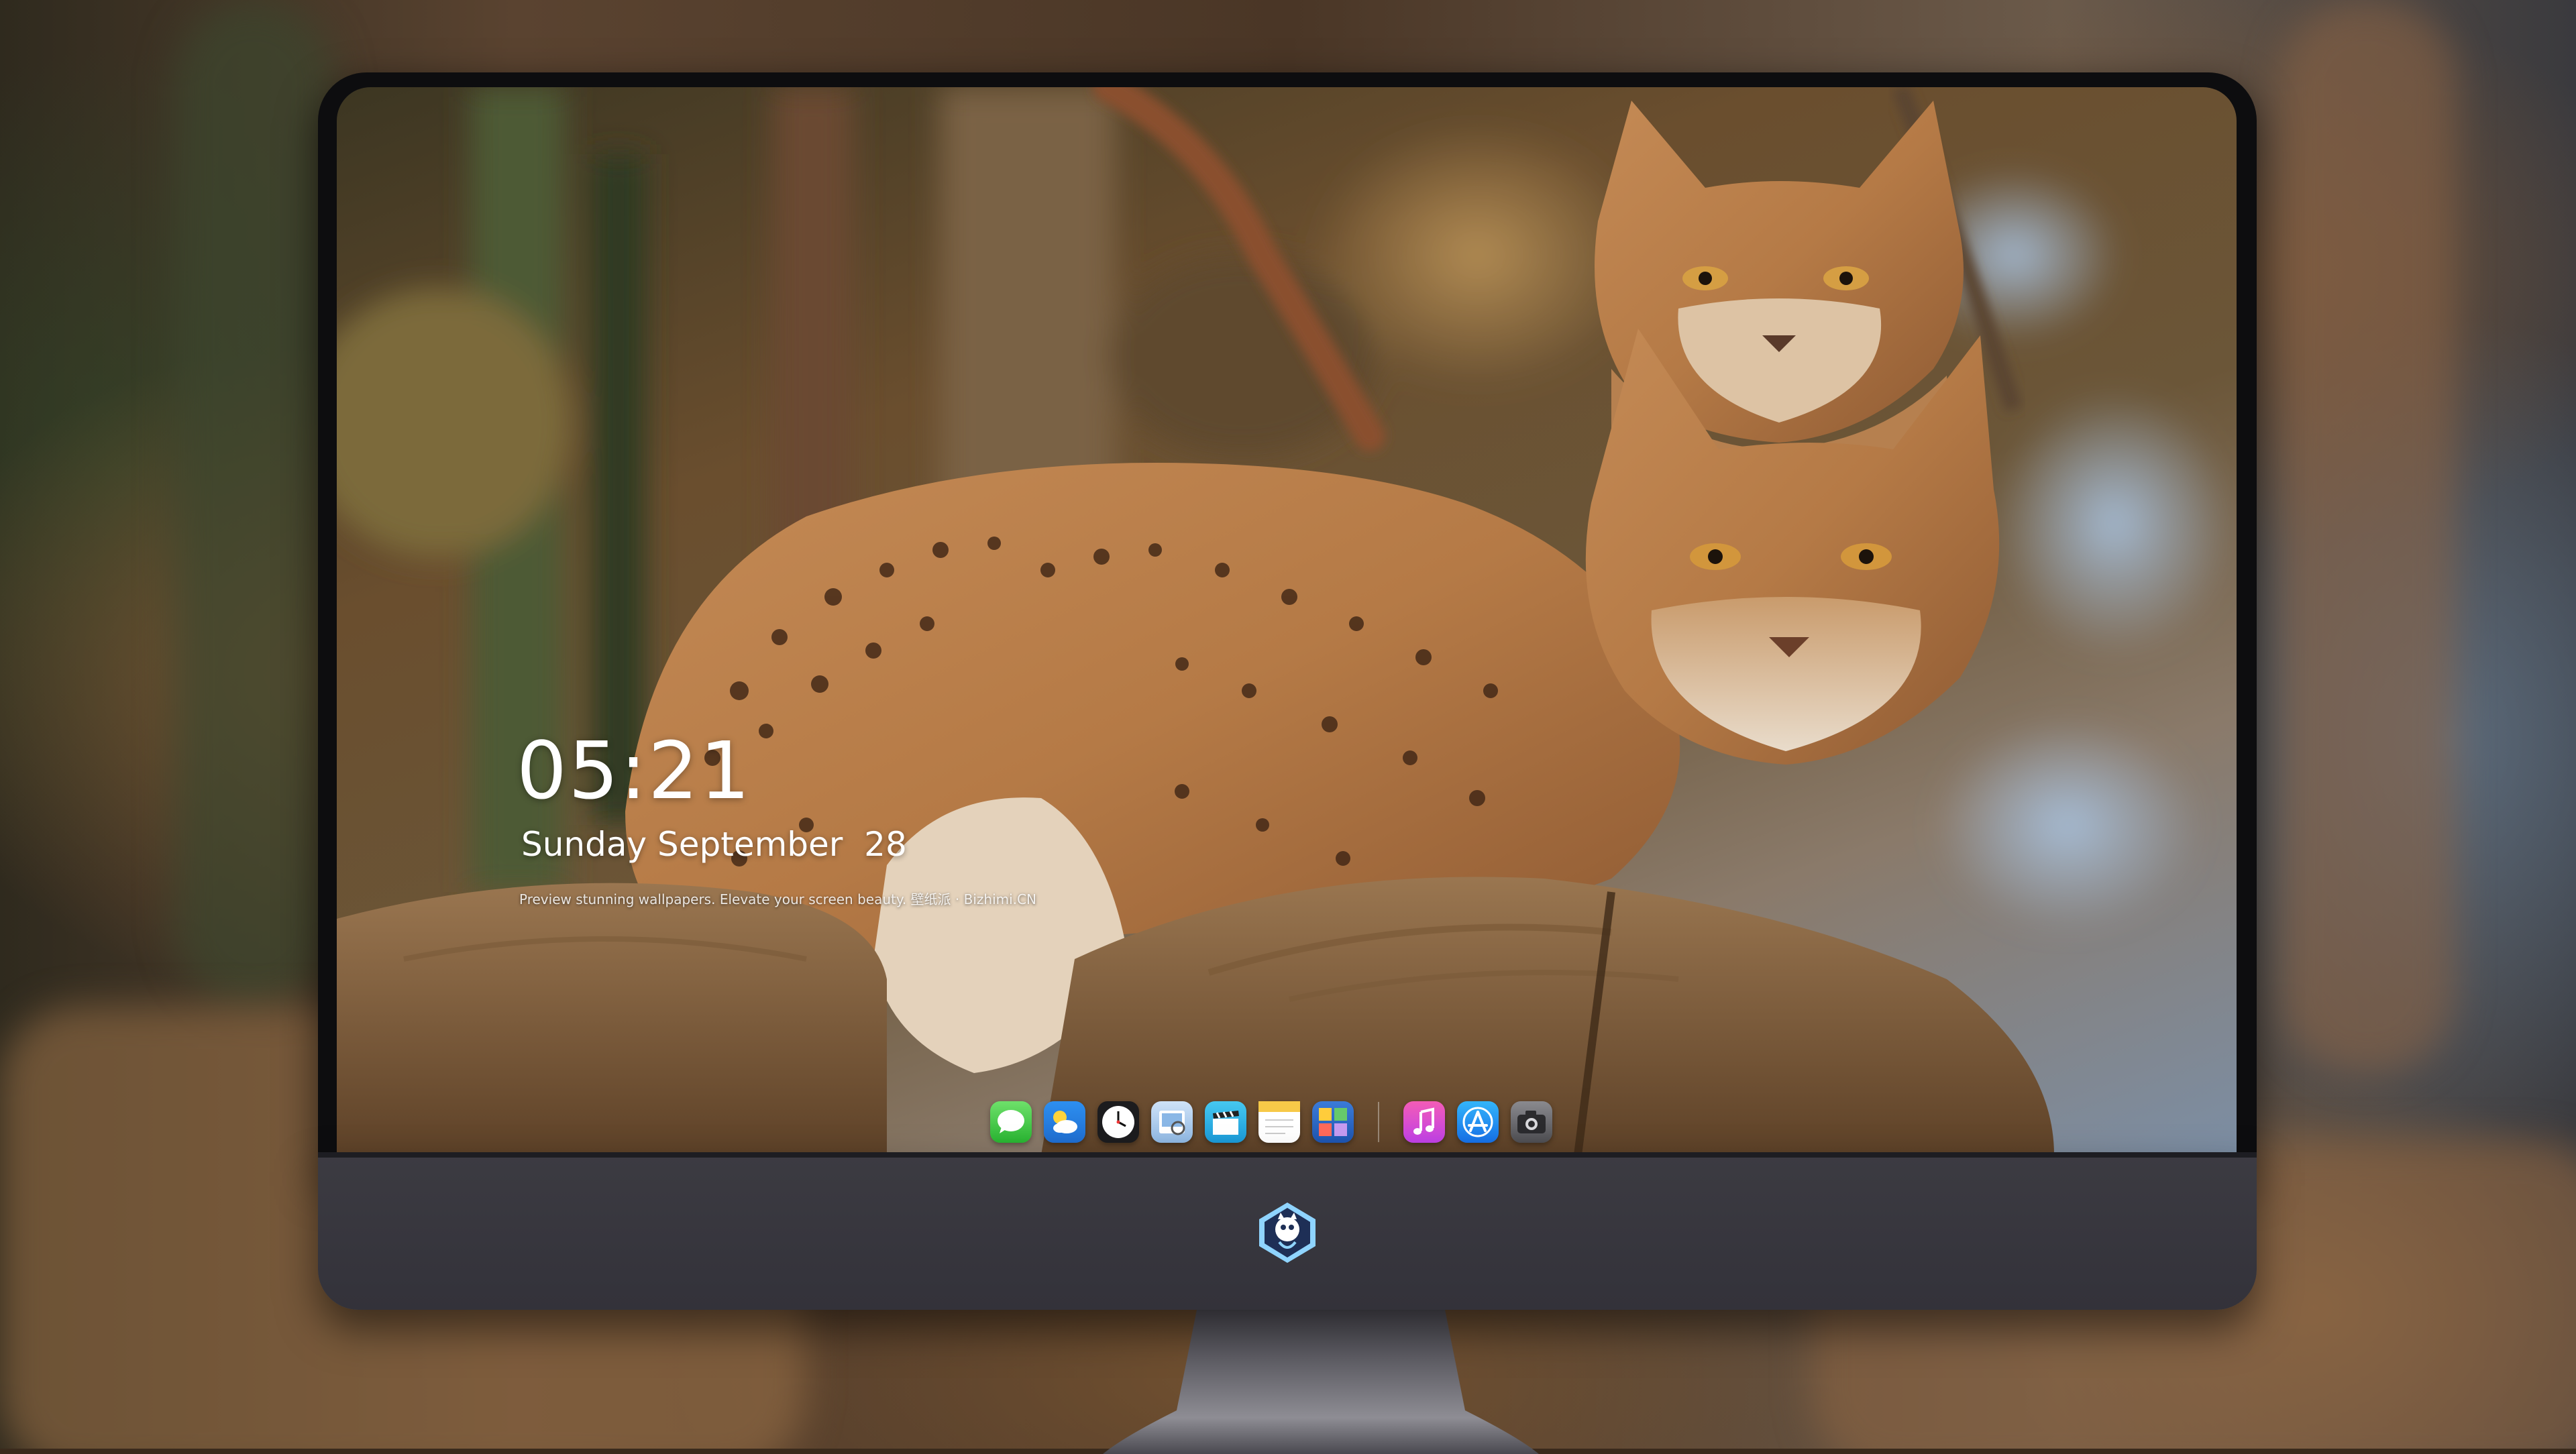 The width and height of the screenshot is (2576, 1454). I want to click on messages-icon, so click(1011, 1122).